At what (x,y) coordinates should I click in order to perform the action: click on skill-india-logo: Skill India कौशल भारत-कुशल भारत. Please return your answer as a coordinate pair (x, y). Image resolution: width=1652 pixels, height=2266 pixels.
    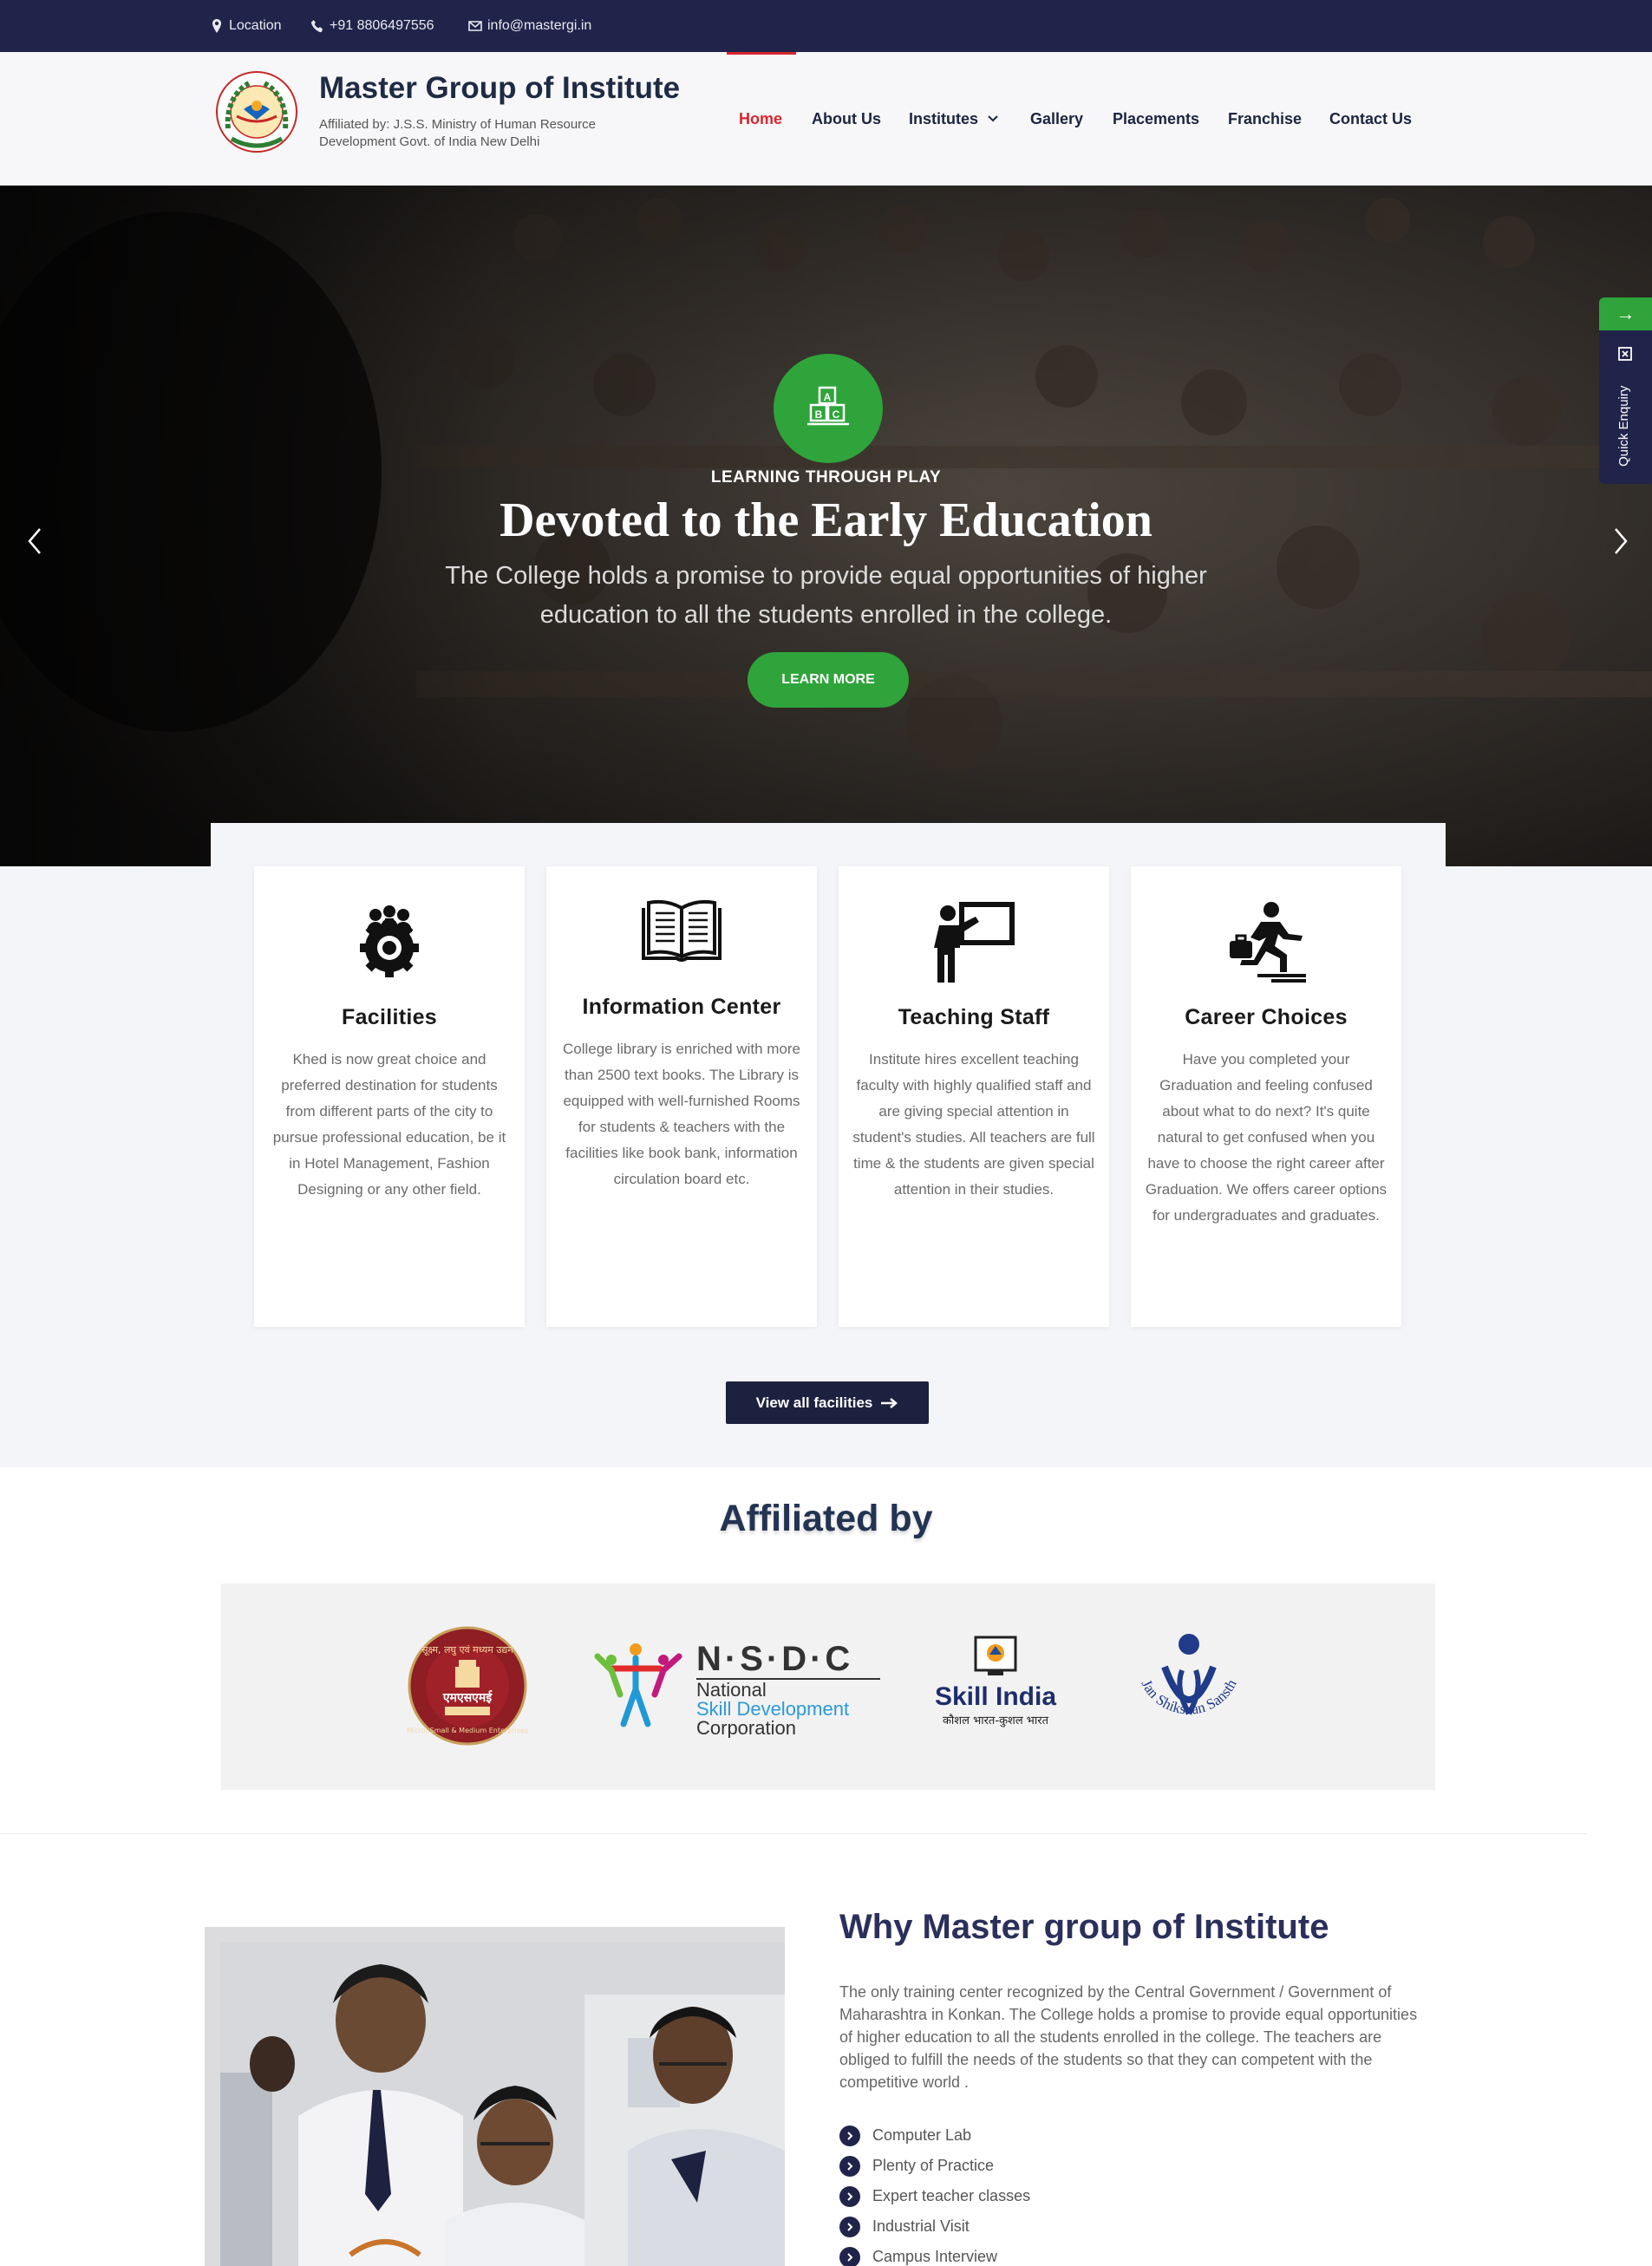
    Looking at the image, I should click on (996, 1681).